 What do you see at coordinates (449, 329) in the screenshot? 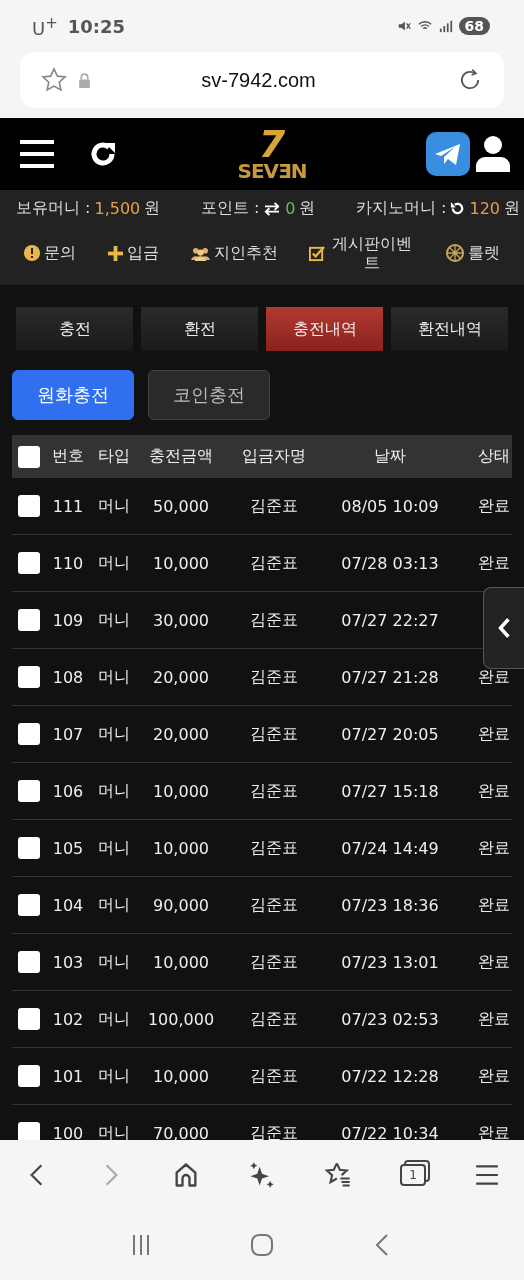
I see `tab: 환전내역` at bounding box center [449, 329].